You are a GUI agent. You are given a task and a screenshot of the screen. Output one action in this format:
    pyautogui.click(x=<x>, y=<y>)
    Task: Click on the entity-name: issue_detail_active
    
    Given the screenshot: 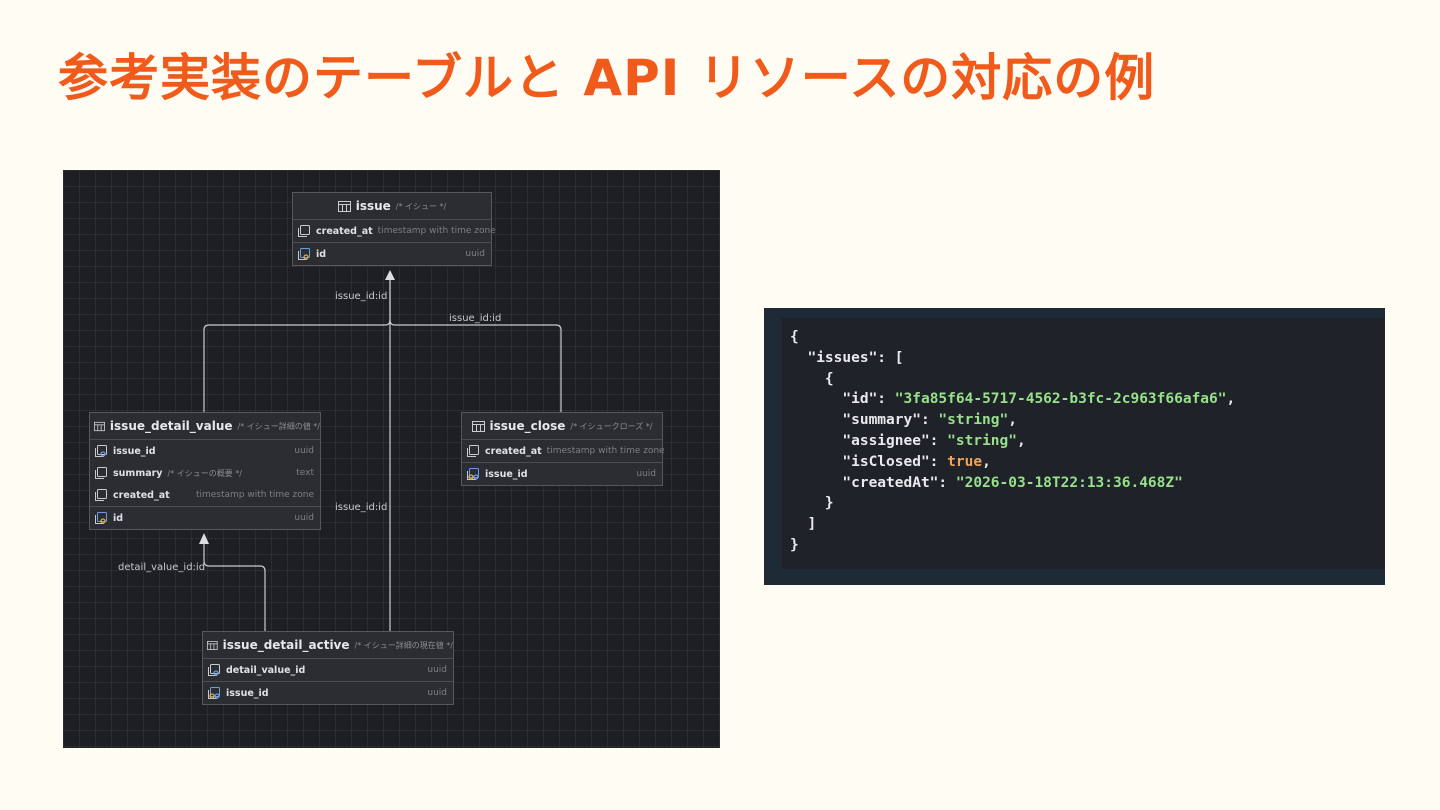 What is the action you would take?
    pyautogui.click(x=286, y=645)
    